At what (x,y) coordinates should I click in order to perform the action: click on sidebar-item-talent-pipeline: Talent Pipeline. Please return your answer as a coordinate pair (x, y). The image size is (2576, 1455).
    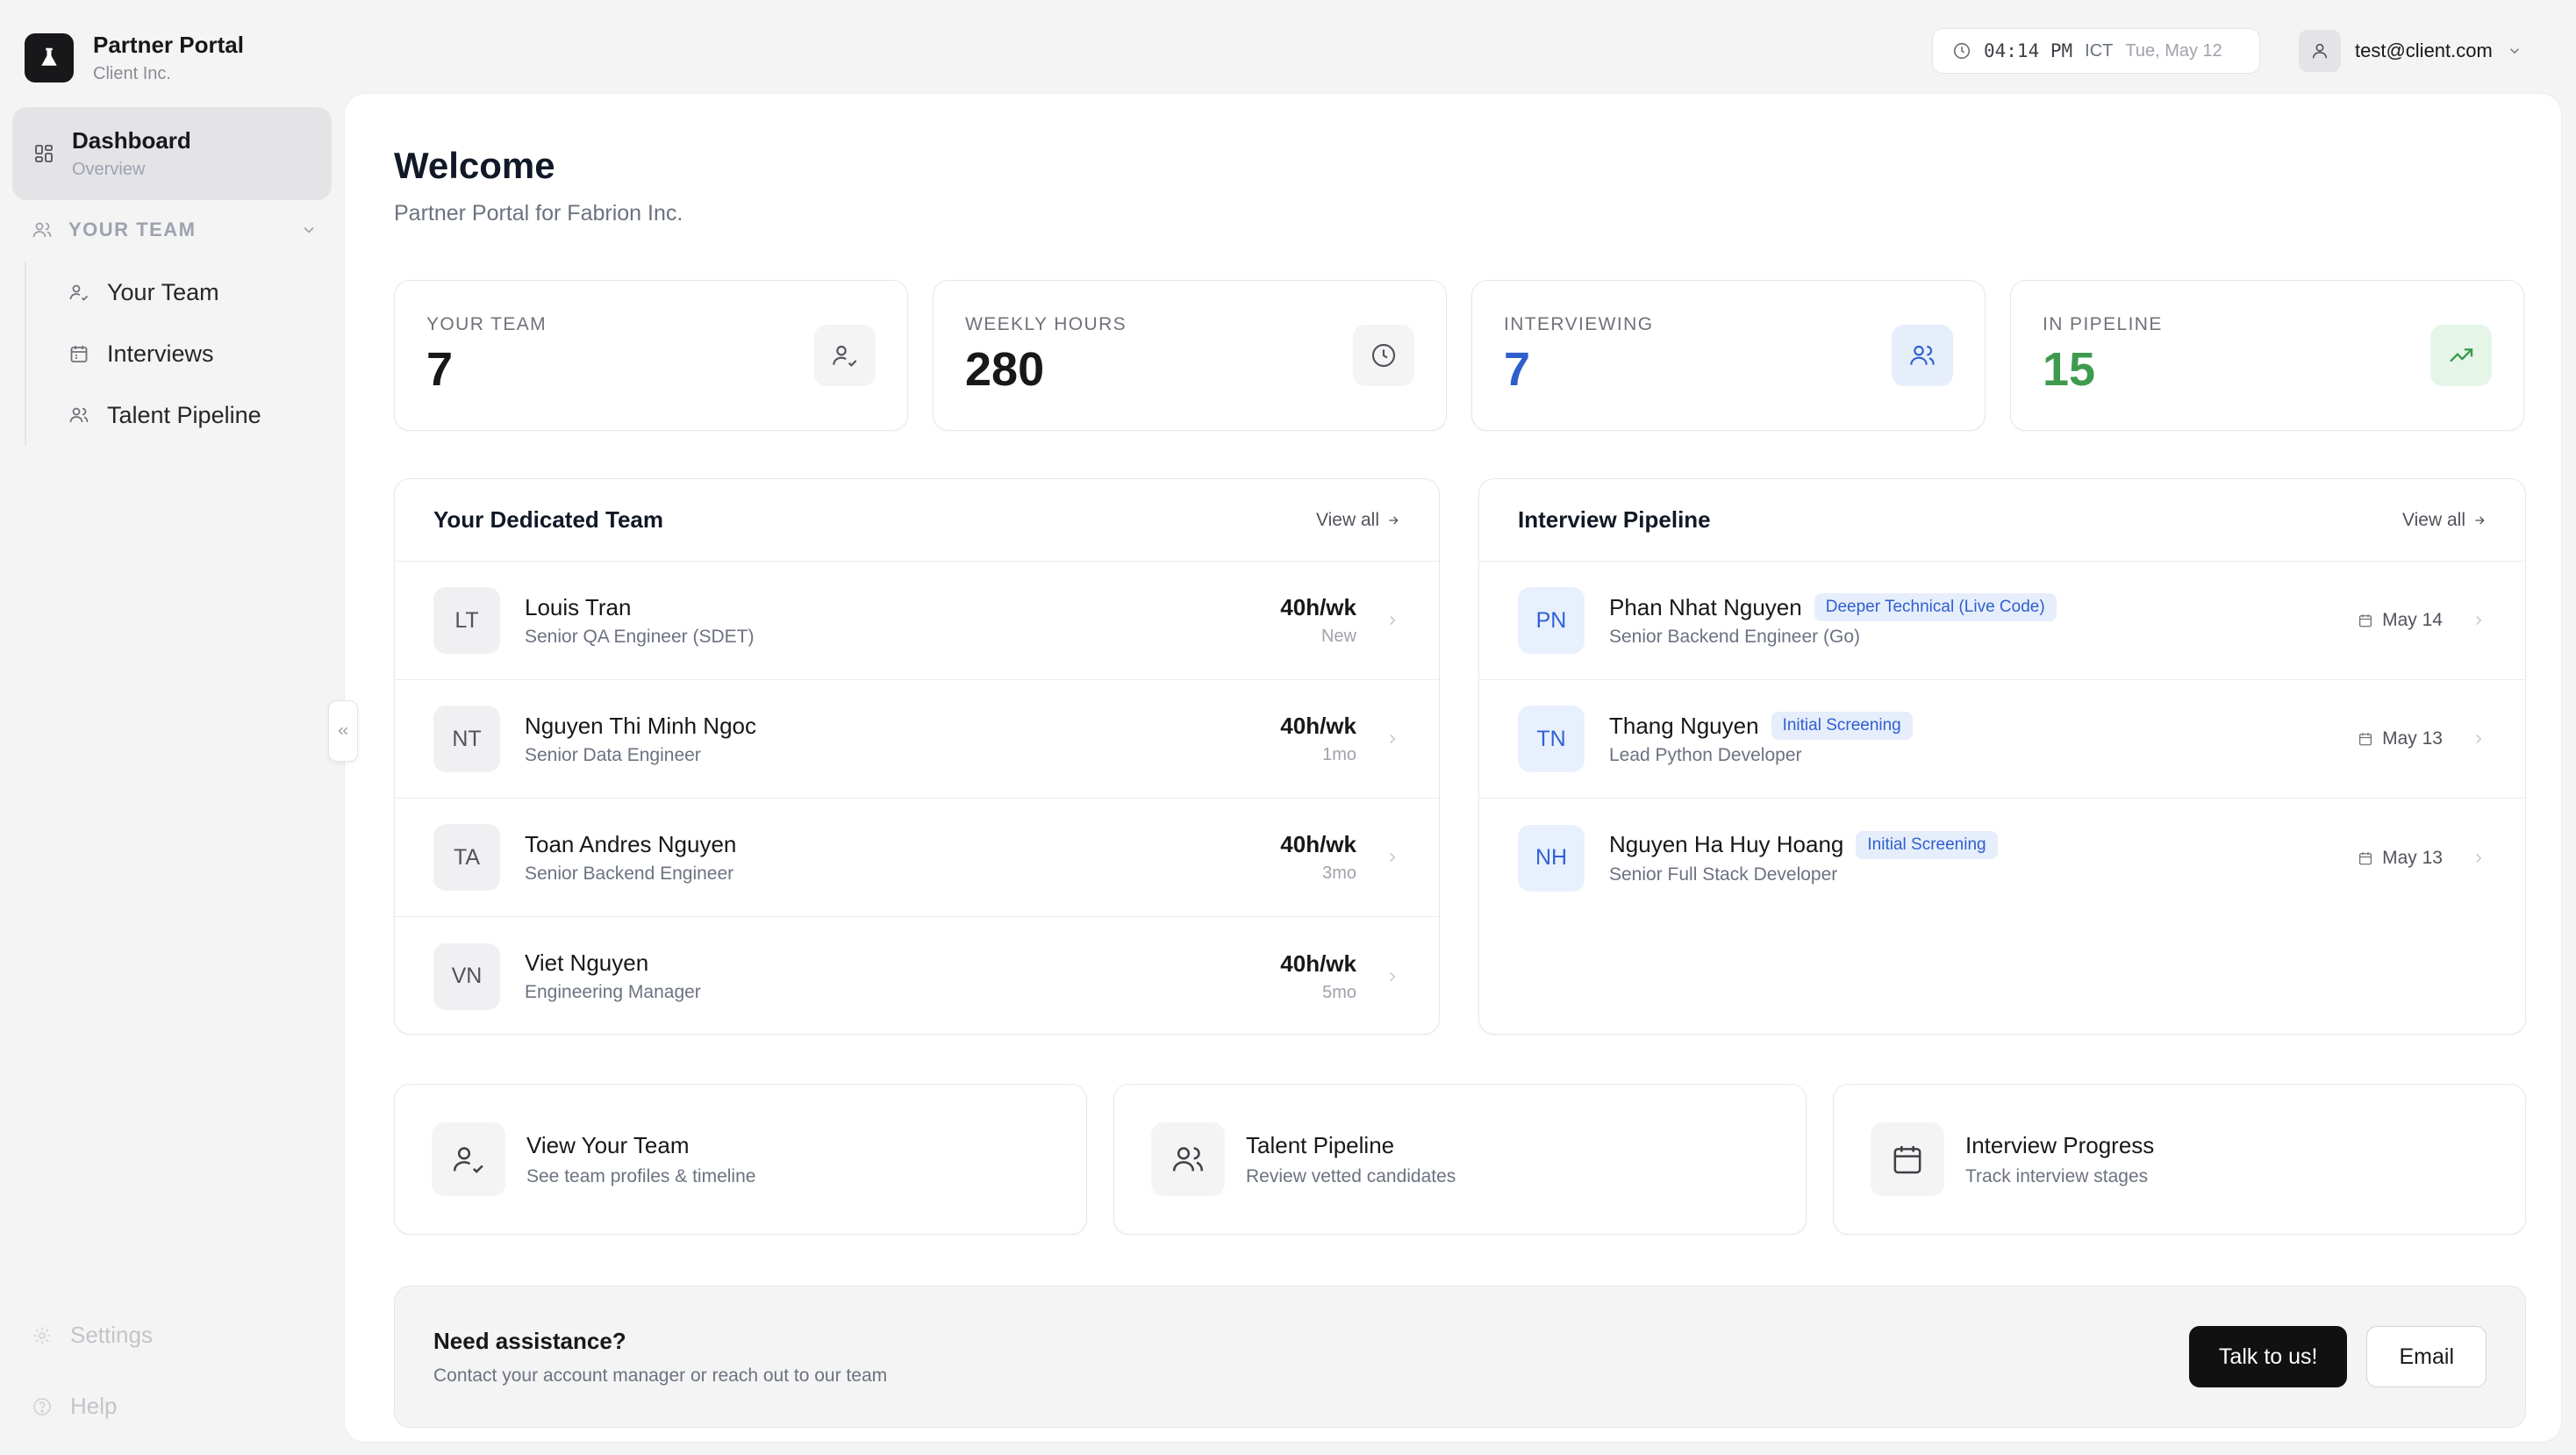
    Looking at the image, I should click on (174, 415).